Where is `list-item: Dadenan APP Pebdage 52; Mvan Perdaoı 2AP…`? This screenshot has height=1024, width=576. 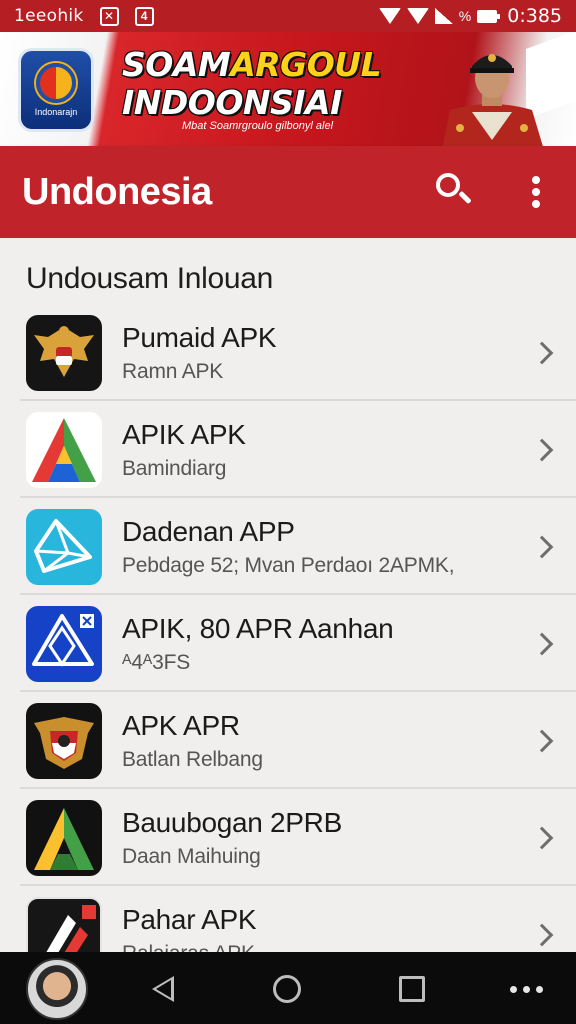
list-item: Dadenan APP Pebdage 52; Mvan Perdaoı 2AP… is located at coordinates (288, 546).